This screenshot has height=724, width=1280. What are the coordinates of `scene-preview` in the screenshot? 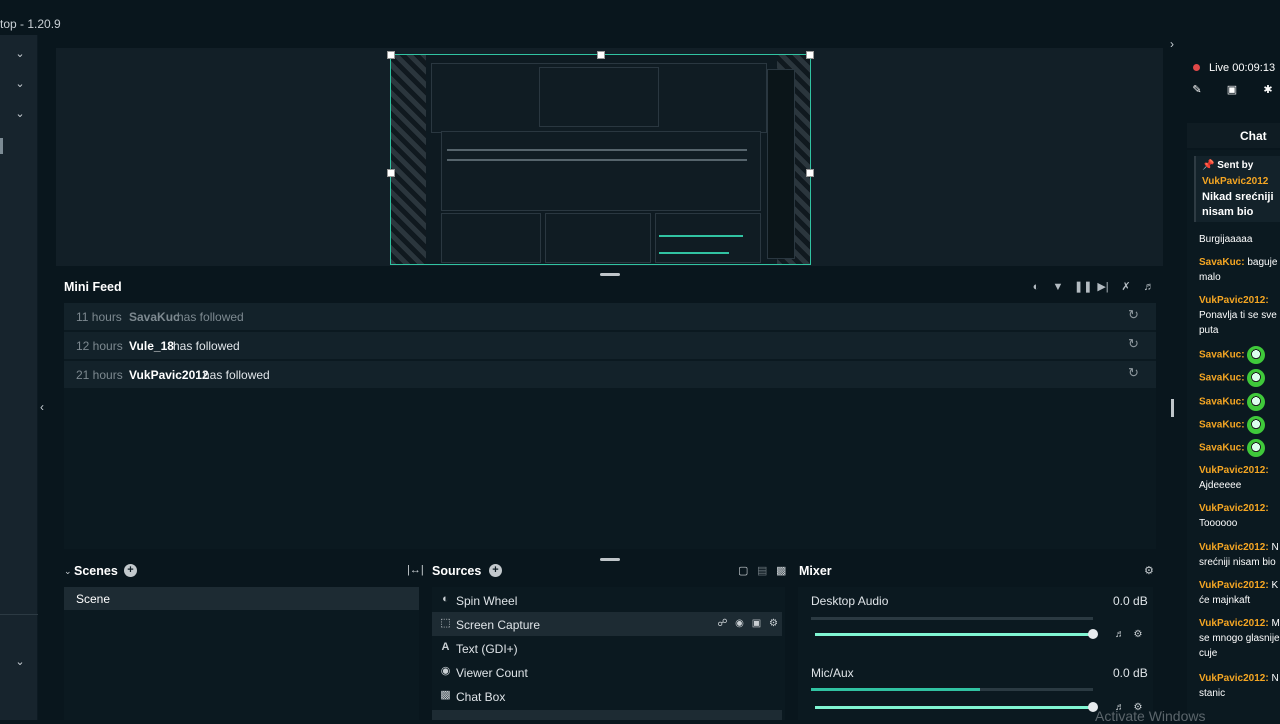 It's located at (600, 159).